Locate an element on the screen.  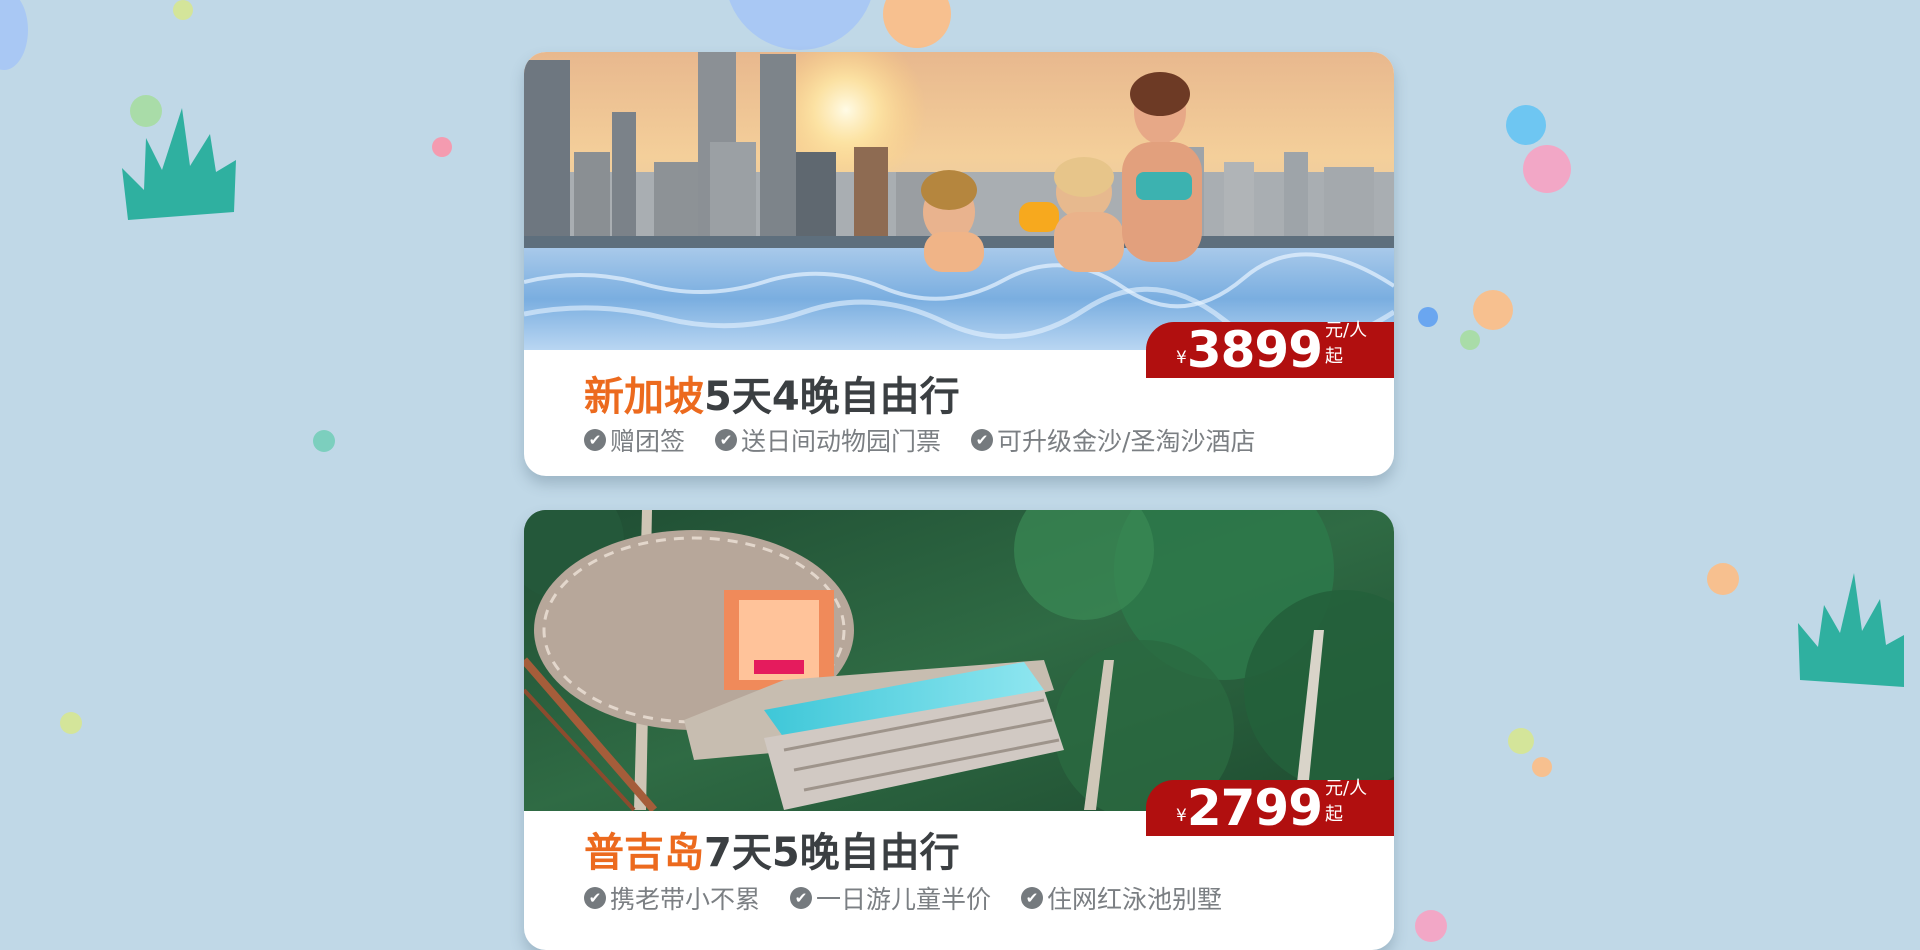
feature-item: ✔ 一日游儿童半价 is located at coordinates (890, 898).